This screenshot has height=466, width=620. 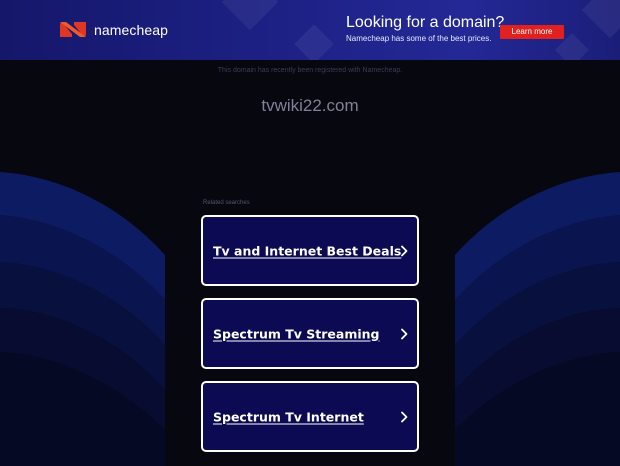 I want to click on related-link-spectrum-tv-internet: Spectrum Tv Internet, so click(x=310, y=416).